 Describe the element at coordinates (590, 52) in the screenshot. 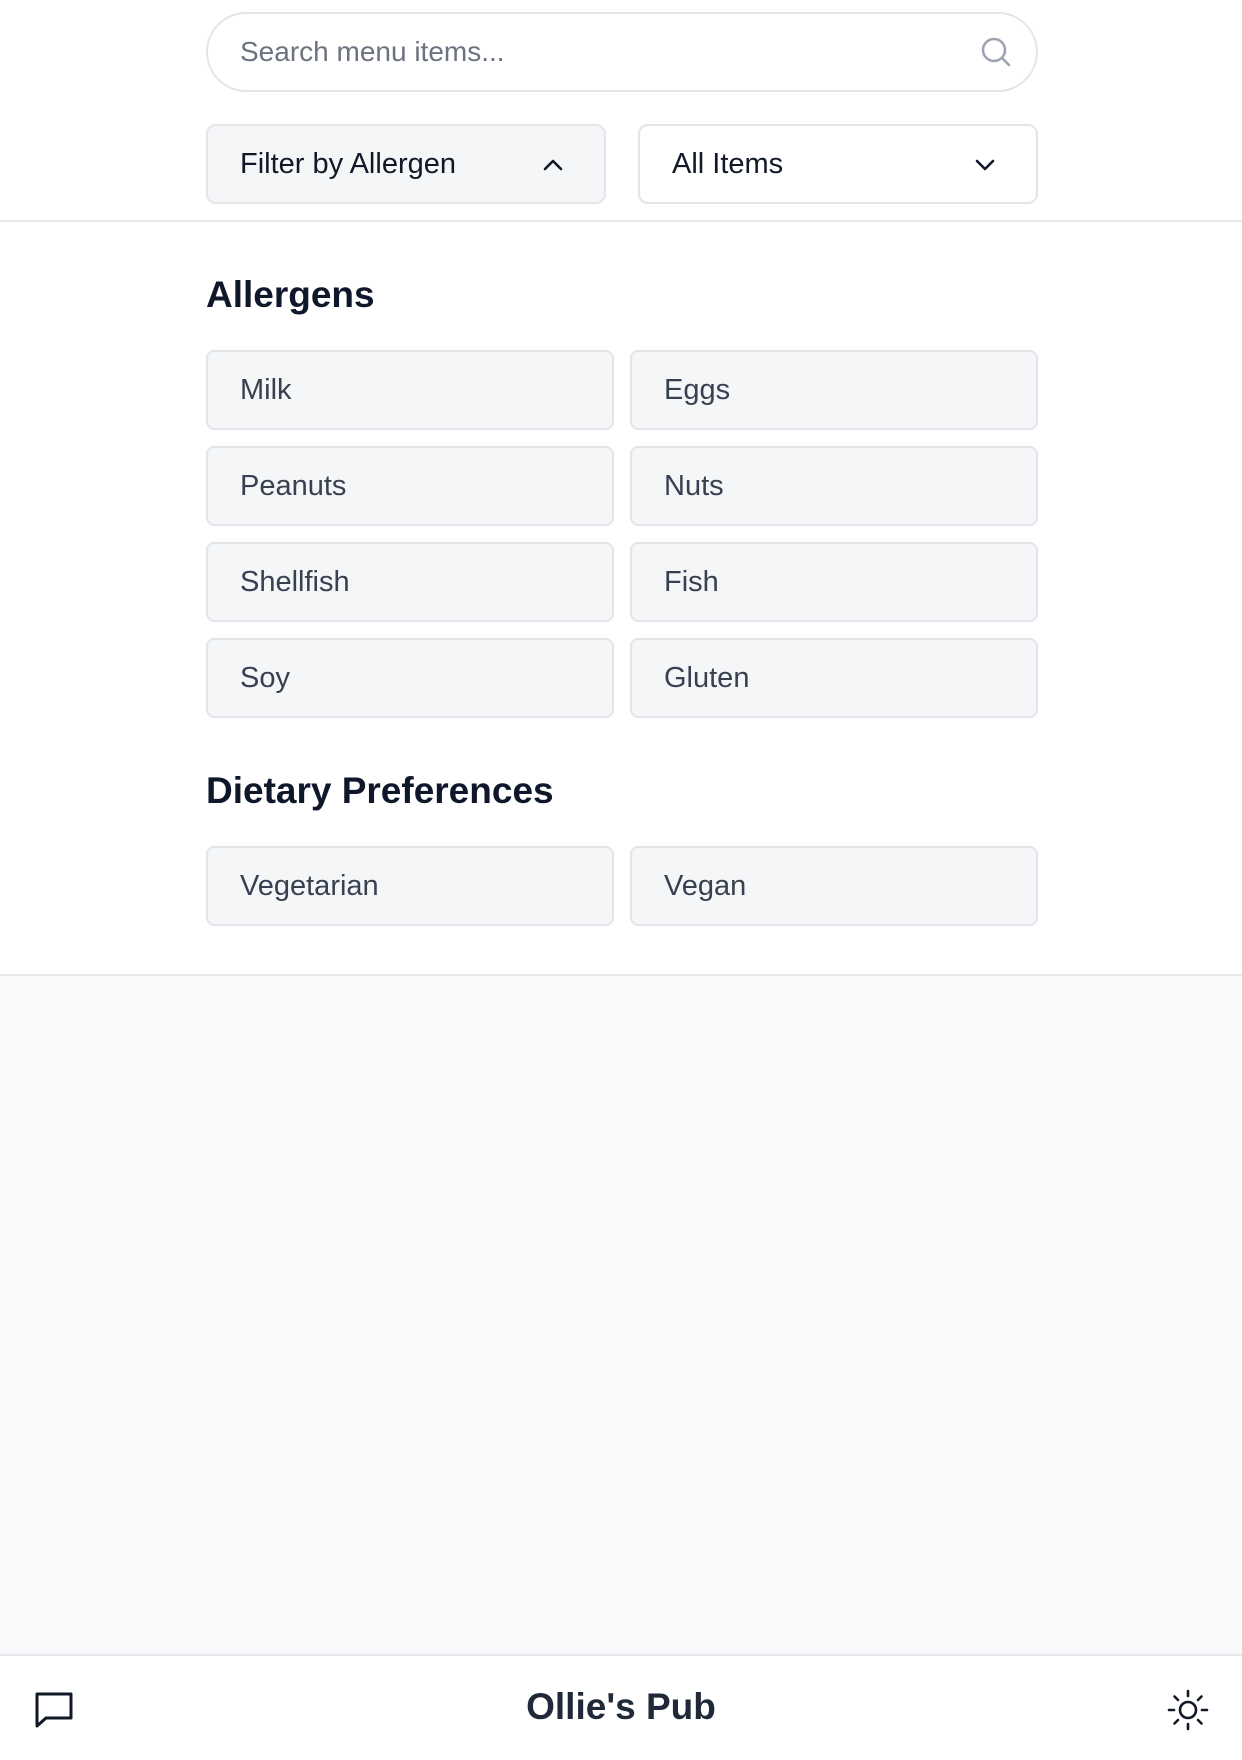

I see `search-input` at that location.